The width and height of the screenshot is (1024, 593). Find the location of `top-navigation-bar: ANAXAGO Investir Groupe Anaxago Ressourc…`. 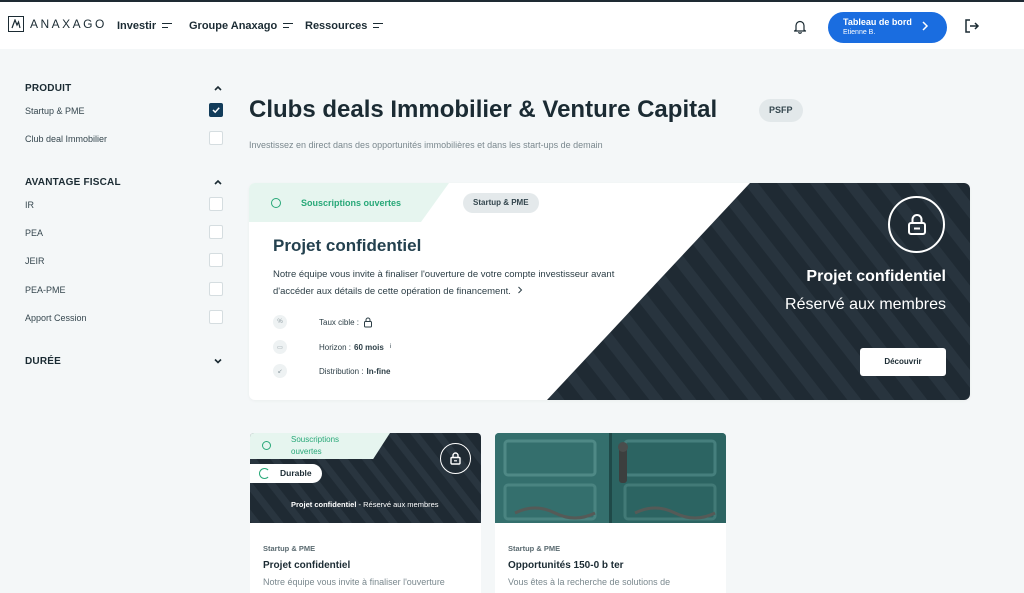

top-navigation-bar: ANAXAGO Investir Groupe Anaxago Ressourc… is located at coordinates (512, 24).